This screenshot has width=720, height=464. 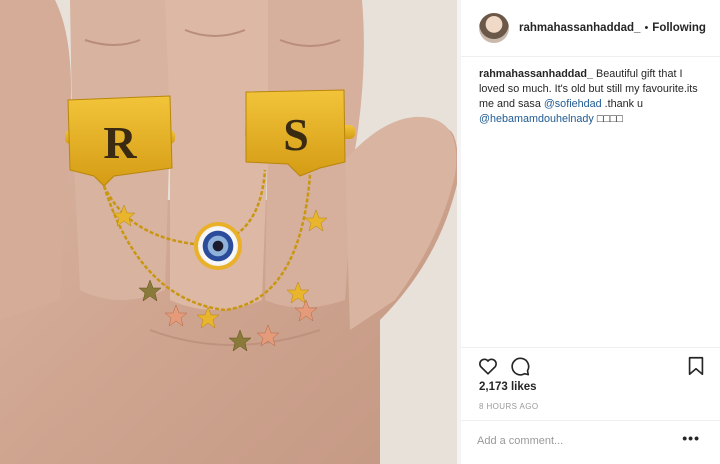 I want to click on ring-letter-r: R, so click(x=120, y=142).